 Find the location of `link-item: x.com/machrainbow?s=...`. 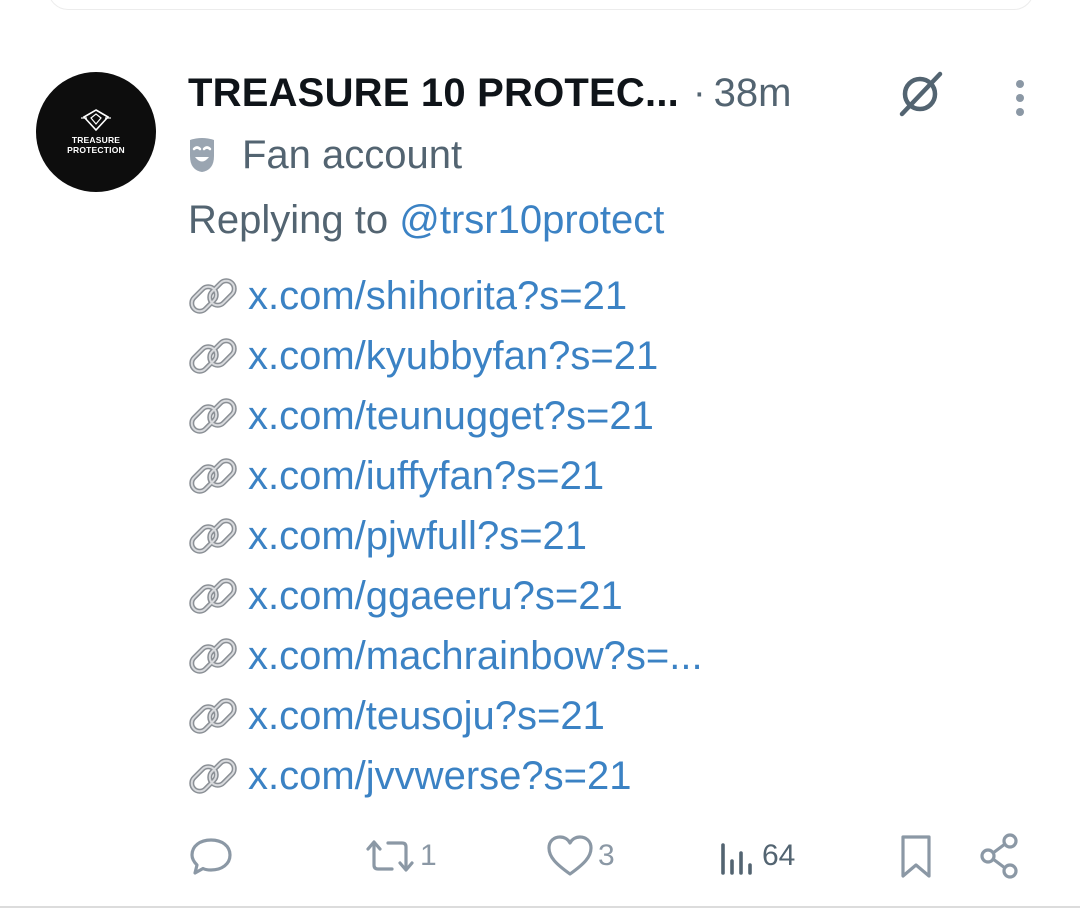

link-item: x.com/machrainbow?s=... is located at coordinates (444, 656).